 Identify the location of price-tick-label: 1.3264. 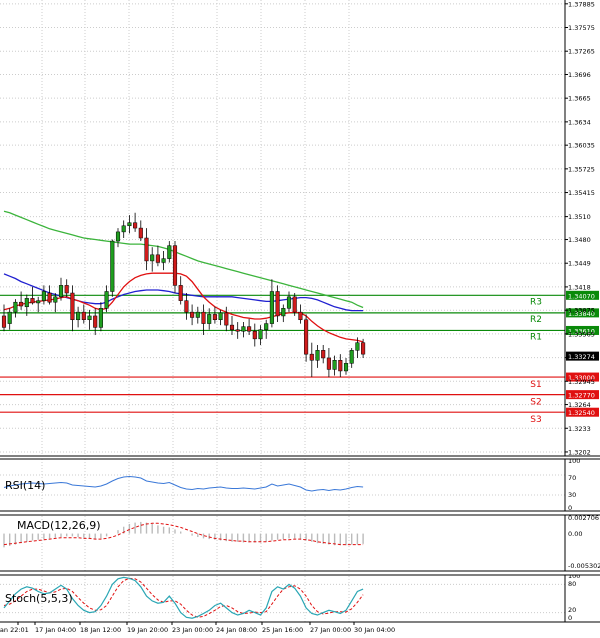
(579, 405).